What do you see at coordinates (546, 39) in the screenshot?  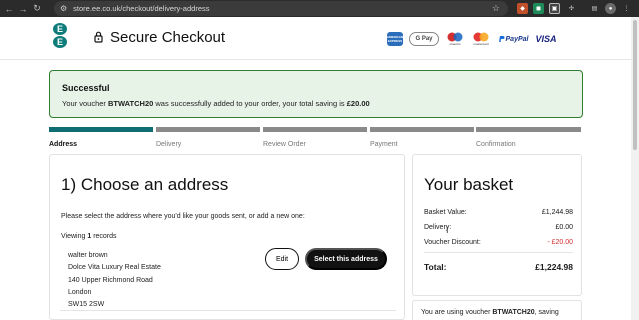 I see `visa-logo: VISA` at bounding box center [546, 39].